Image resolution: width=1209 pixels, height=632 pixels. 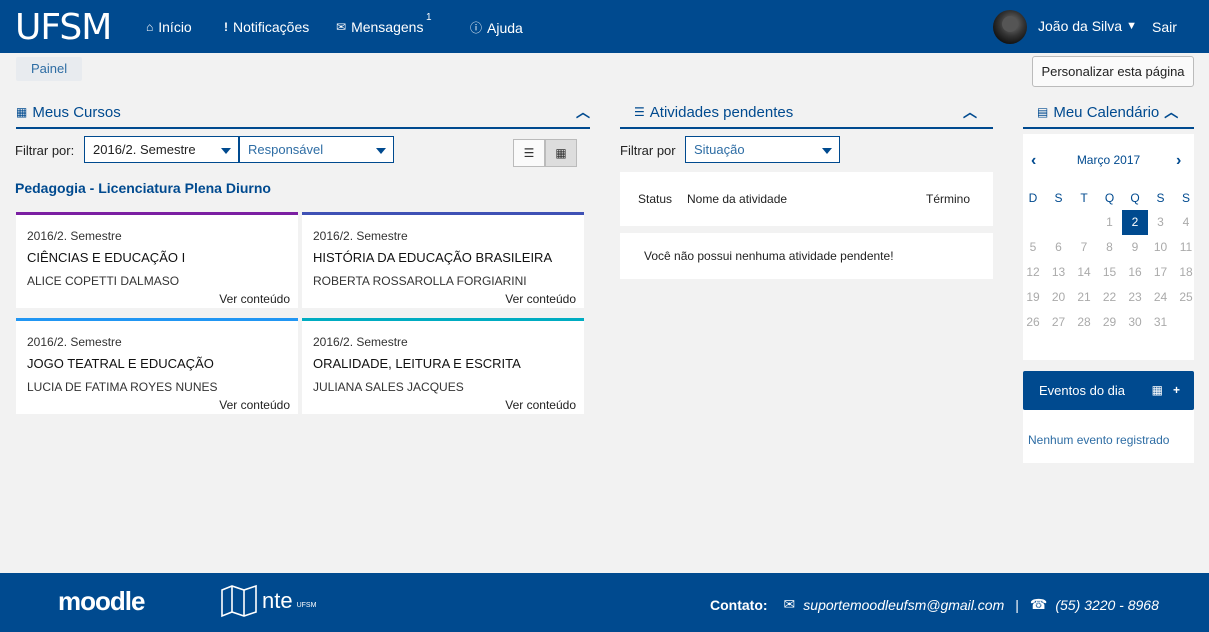 I want to click on events-empty-message: Nenhum evento registrado, so click(x=1098, y=440).